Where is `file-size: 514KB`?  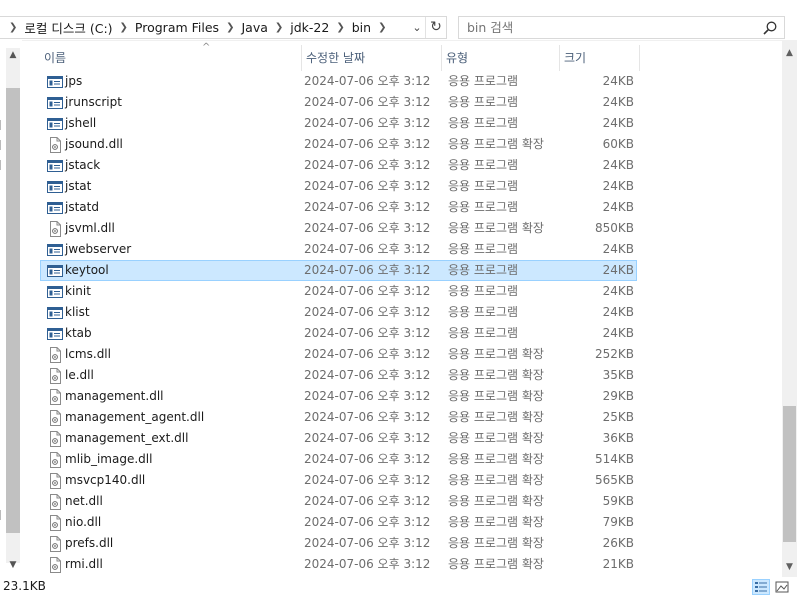 file-size: 514KB is located at coordinates (614, 459).